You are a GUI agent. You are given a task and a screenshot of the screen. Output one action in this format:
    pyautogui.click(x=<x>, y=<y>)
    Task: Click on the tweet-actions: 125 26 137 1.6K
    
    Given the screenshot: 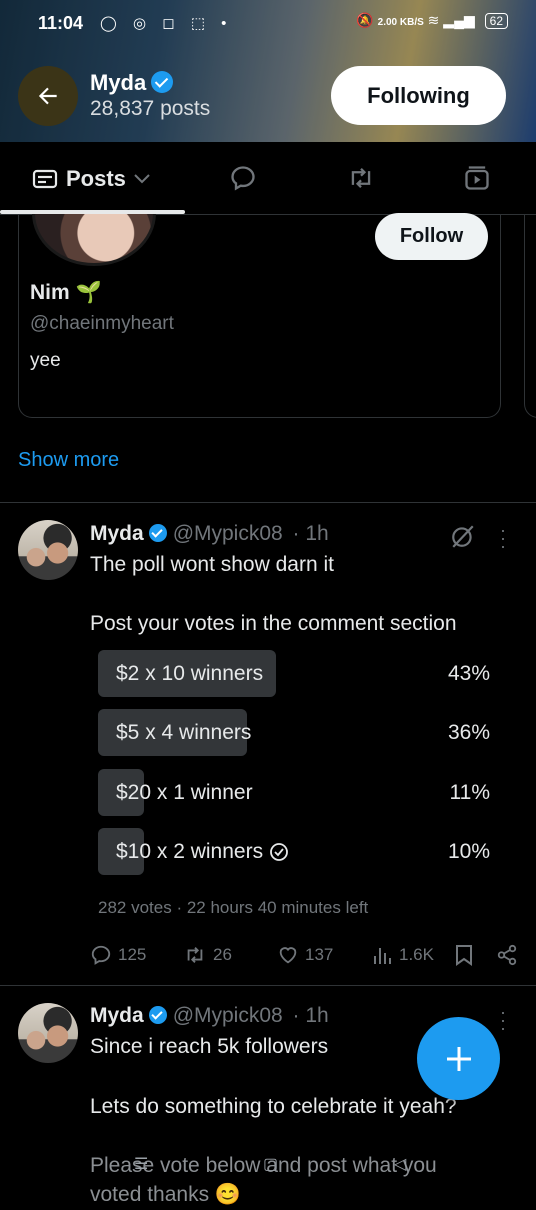 What is the action you would take?
    pyautogui.click(x=308, y=957)
    